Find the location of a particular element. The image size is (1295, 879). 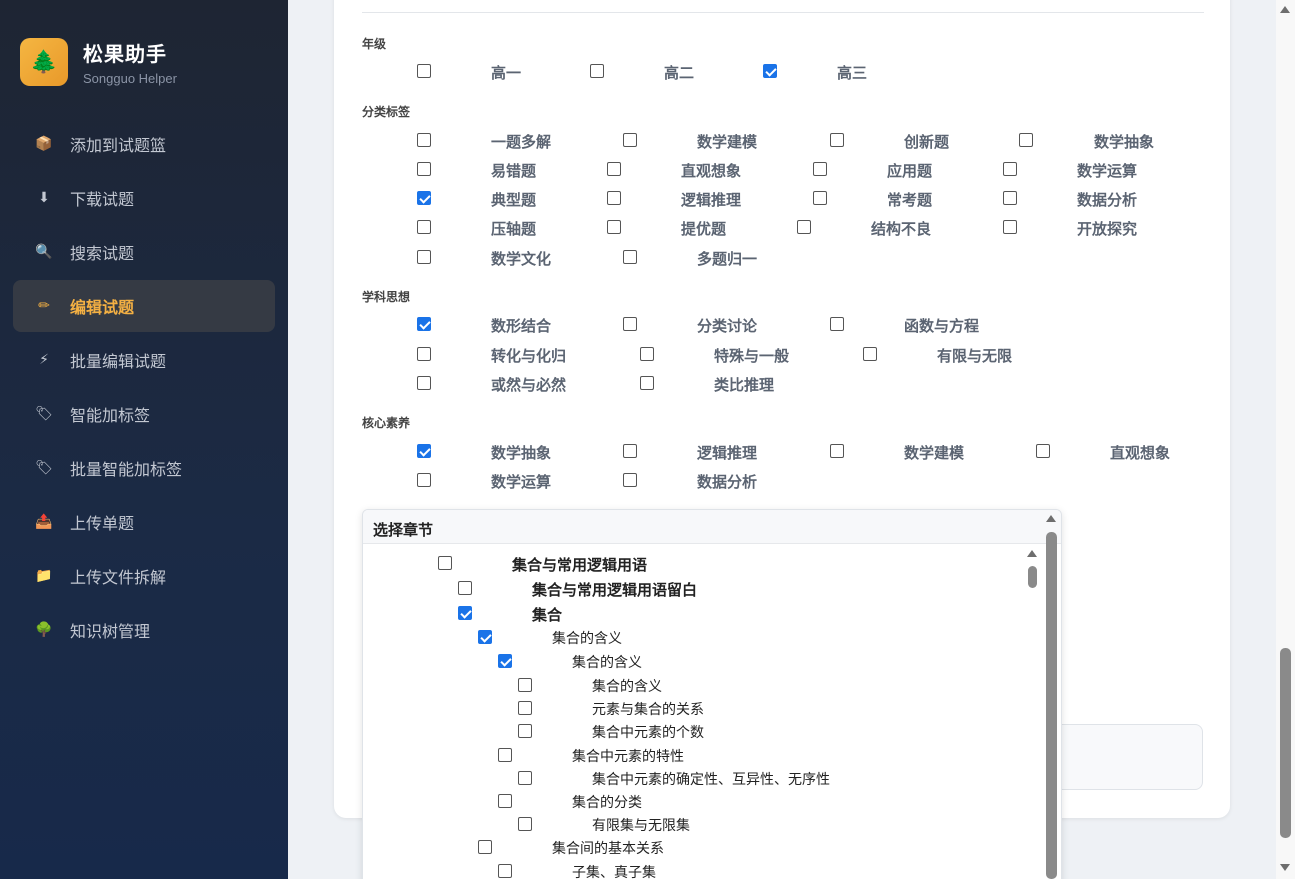

page-scrollbar-thumb is located at coordinates (1285, 743).